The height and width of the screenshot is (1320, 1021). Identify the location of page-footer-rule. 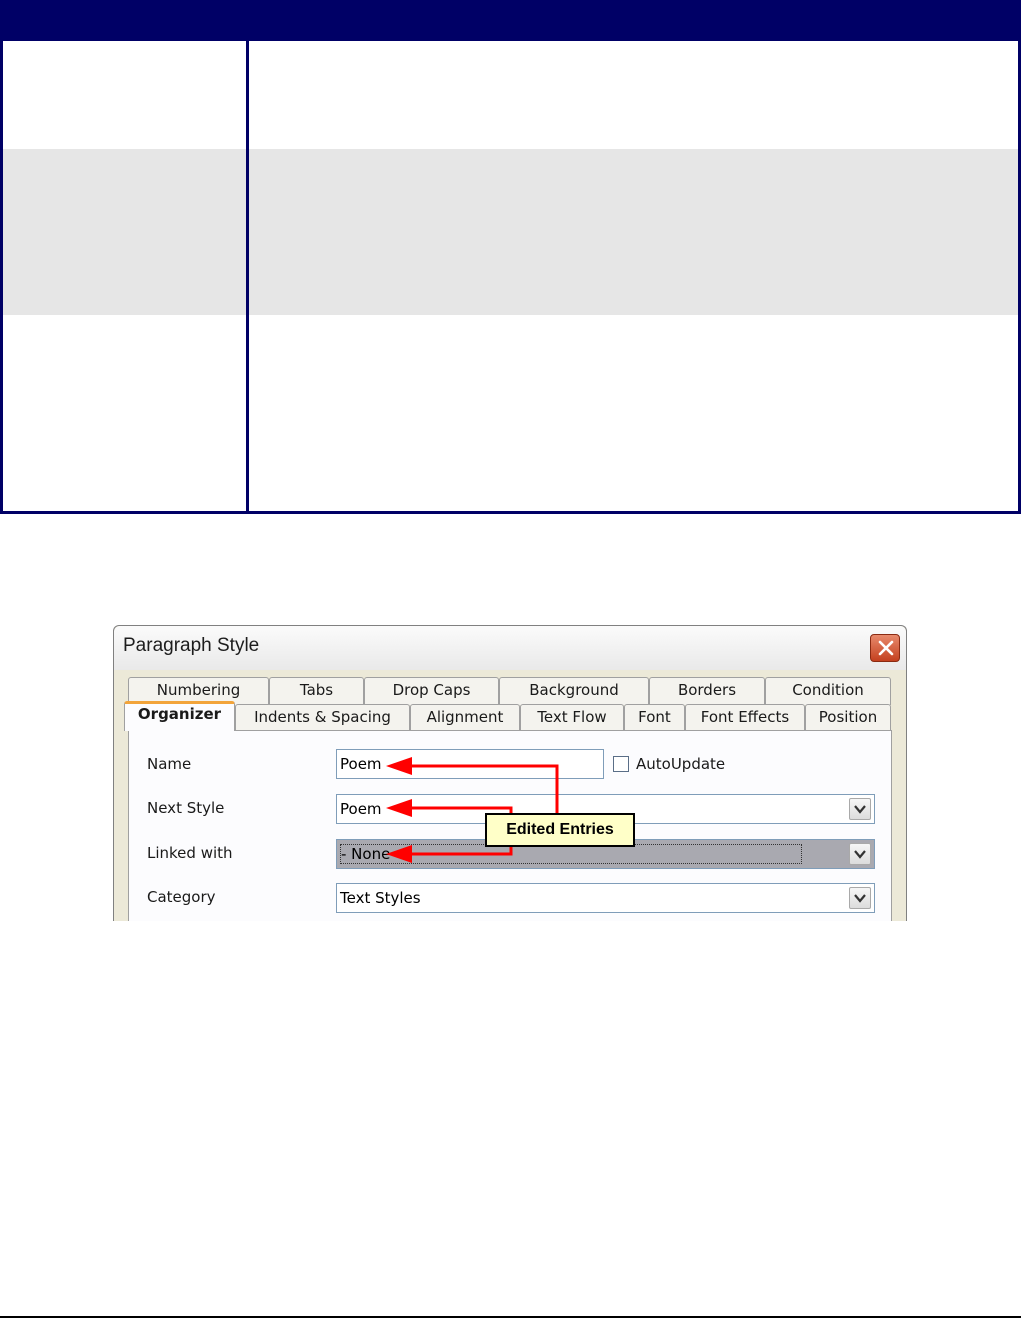
(510, 1317).